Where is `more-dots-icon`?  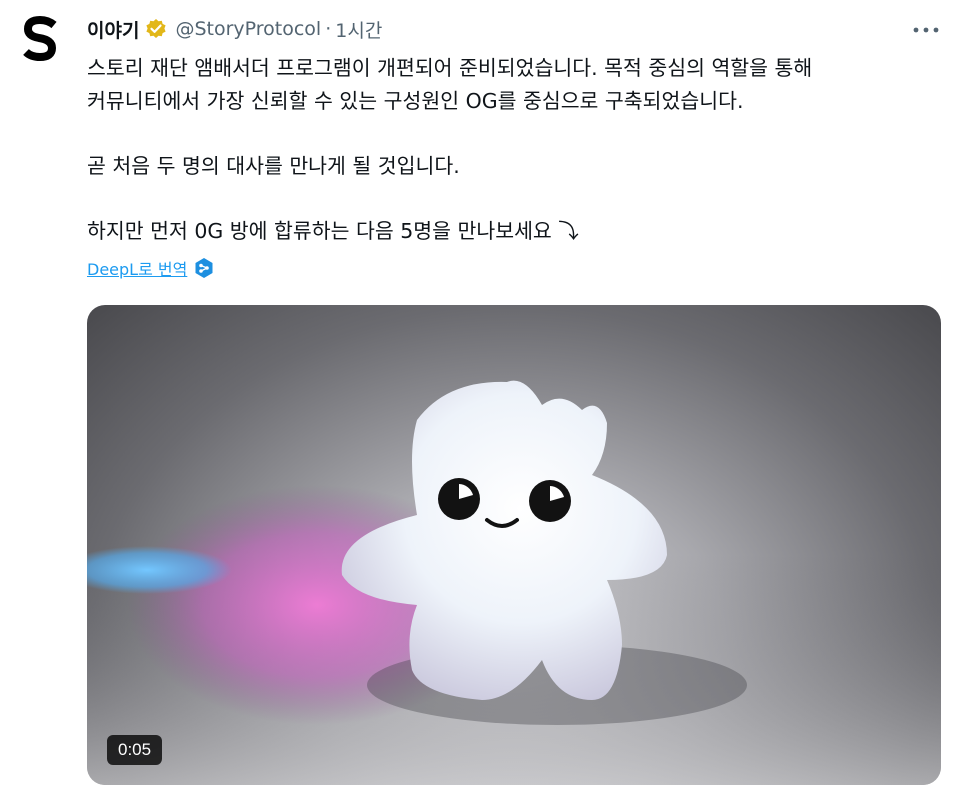
more-dots-icon is located at coordinates (926, 30).